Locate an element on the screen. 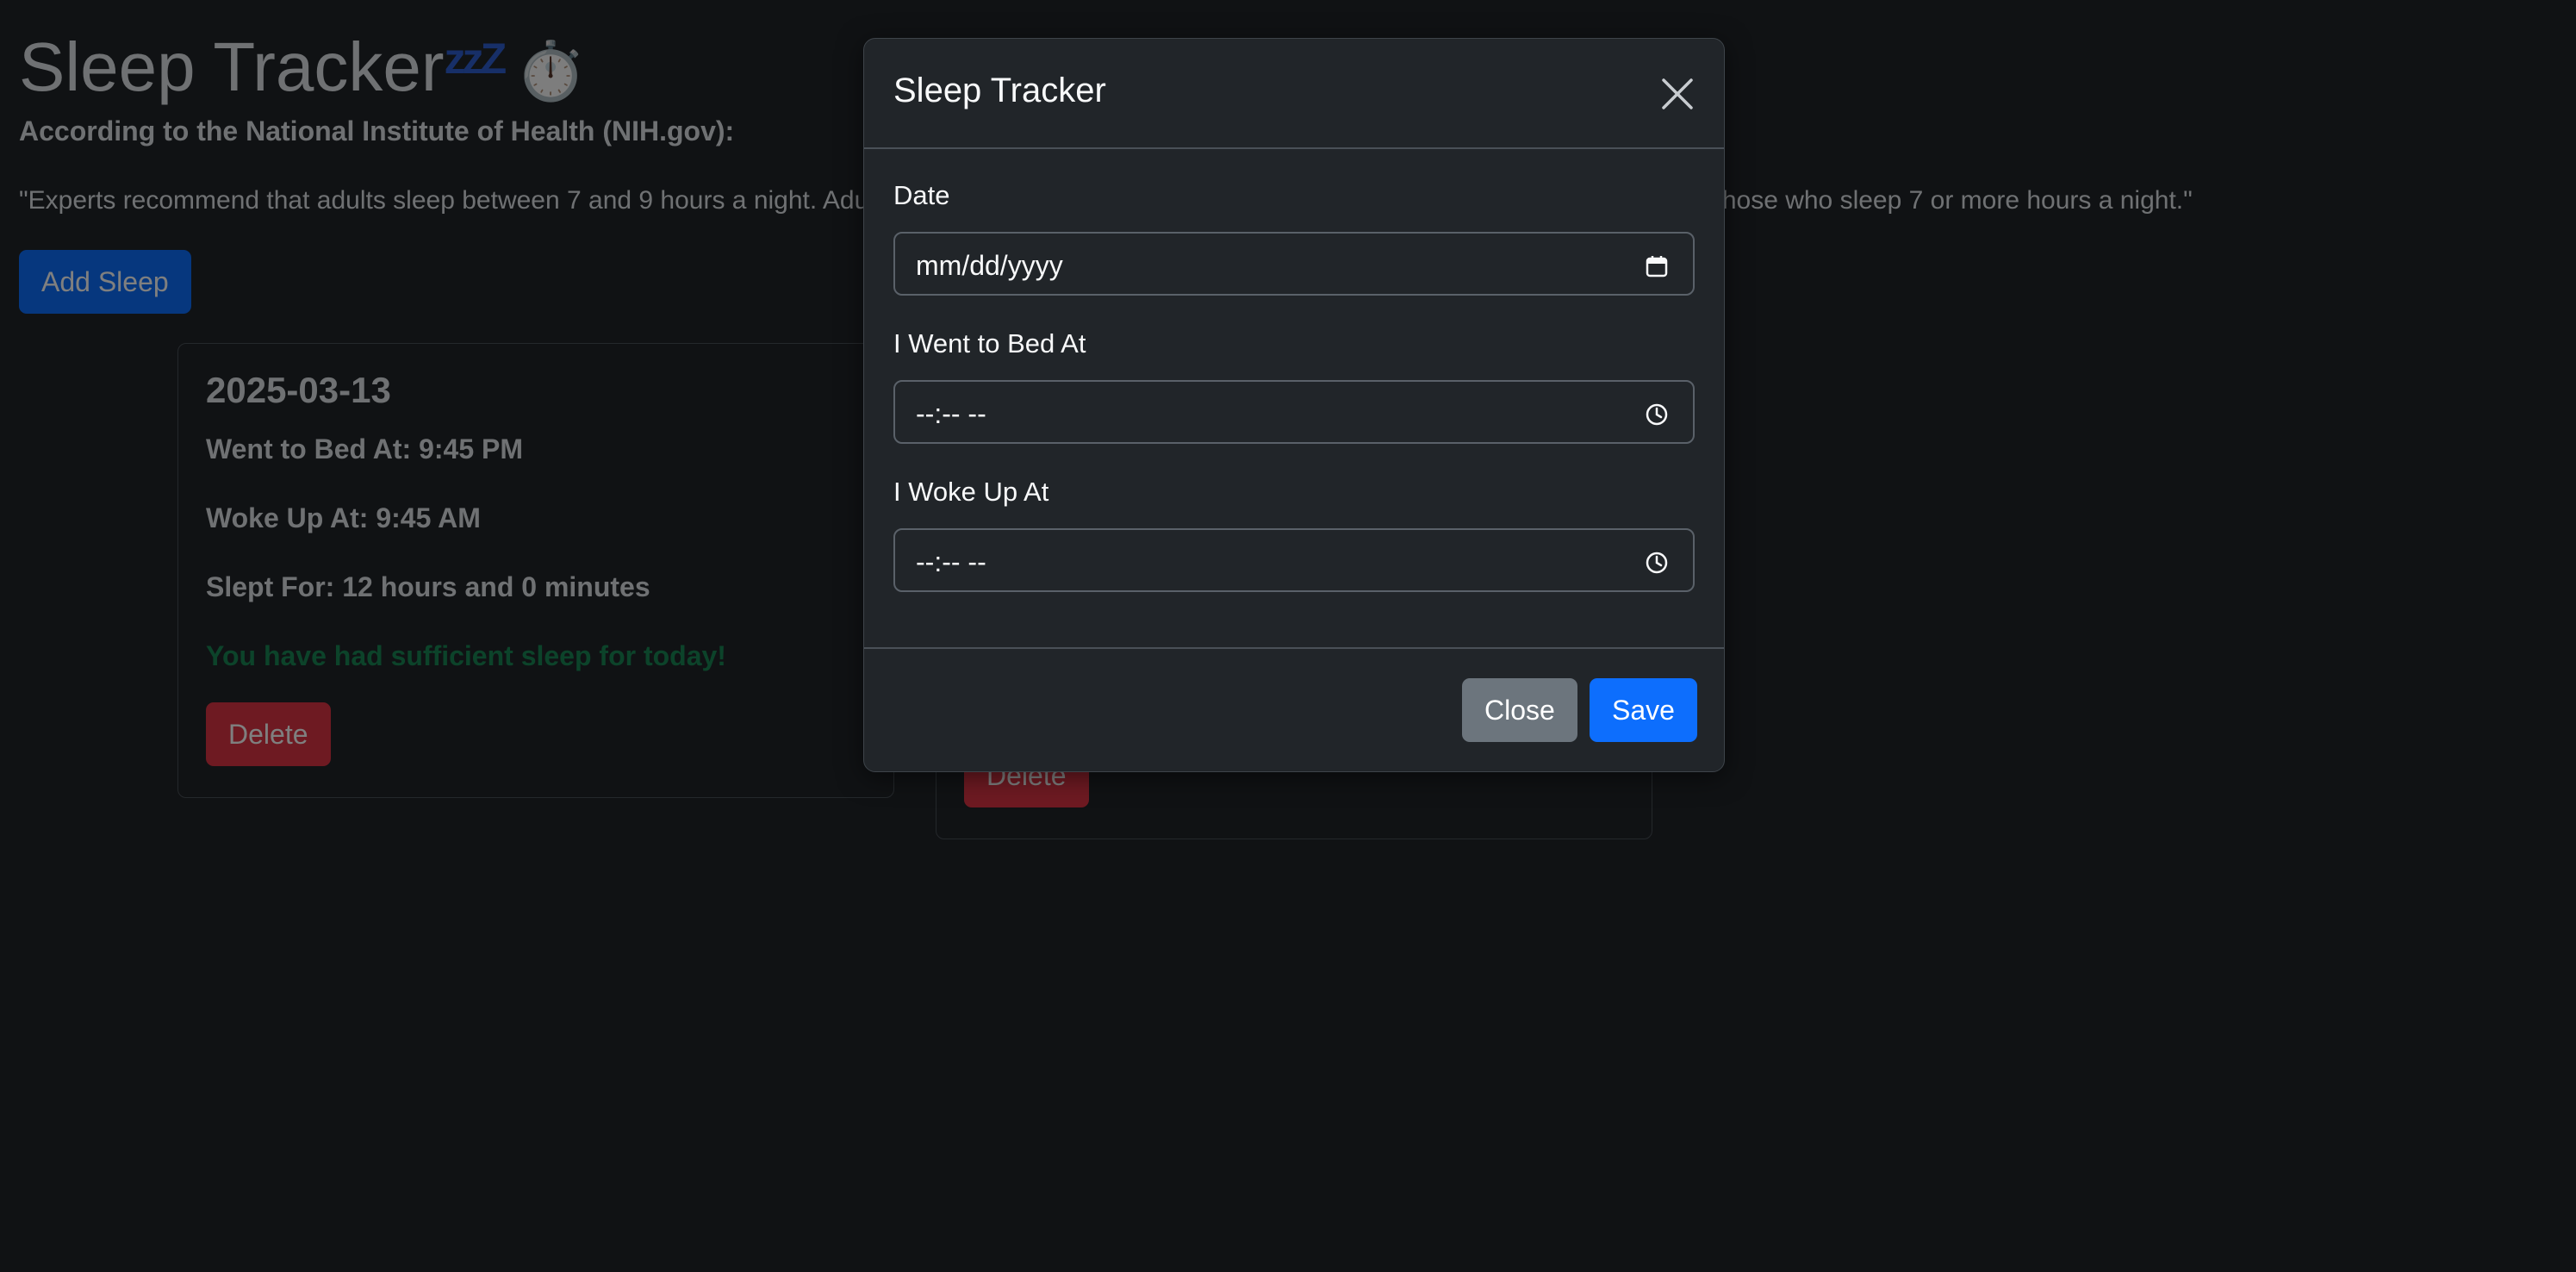 Image resolution: width=2576 pixels, height=1272 pixels. modal-title: Sleep Tracker is located at coordinates (1000, 90).